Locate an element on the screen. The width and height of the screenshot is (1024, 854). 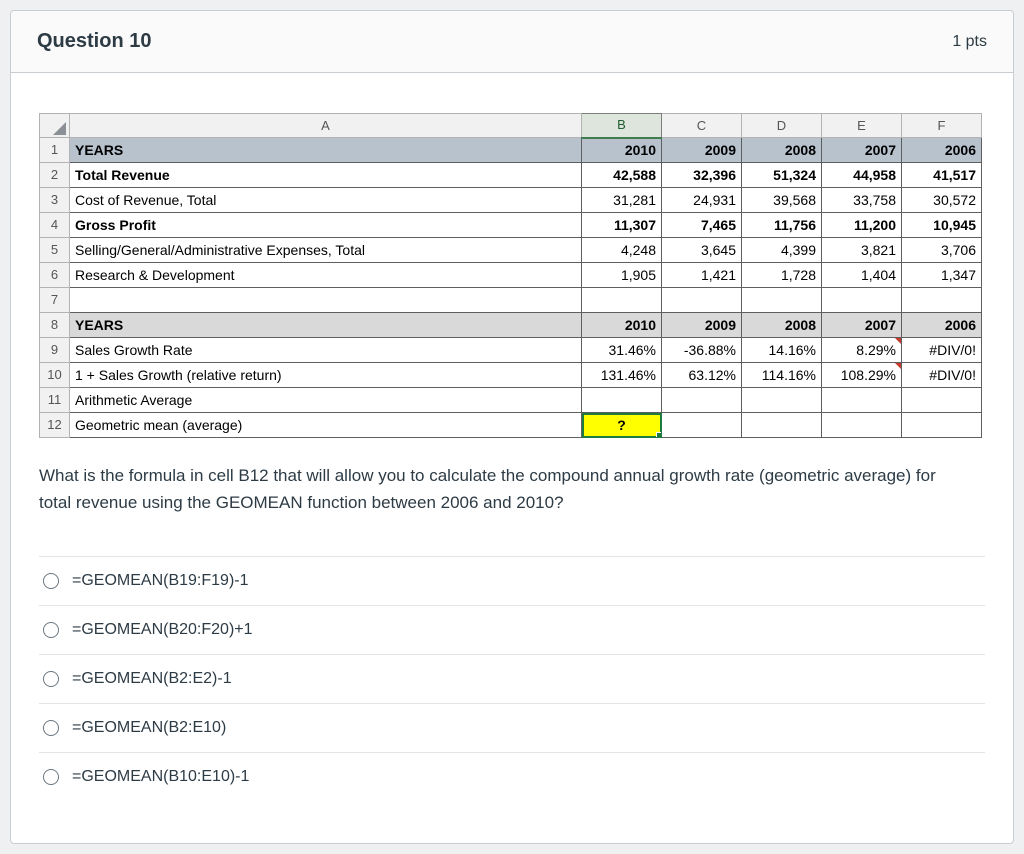
row-label-cell: Research & Development is located at coordinates (325, 275).